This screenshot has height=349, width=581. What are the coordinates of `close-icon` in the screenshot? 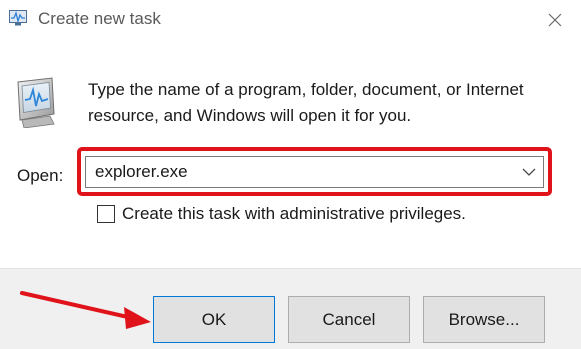 It's located at (555, 20).